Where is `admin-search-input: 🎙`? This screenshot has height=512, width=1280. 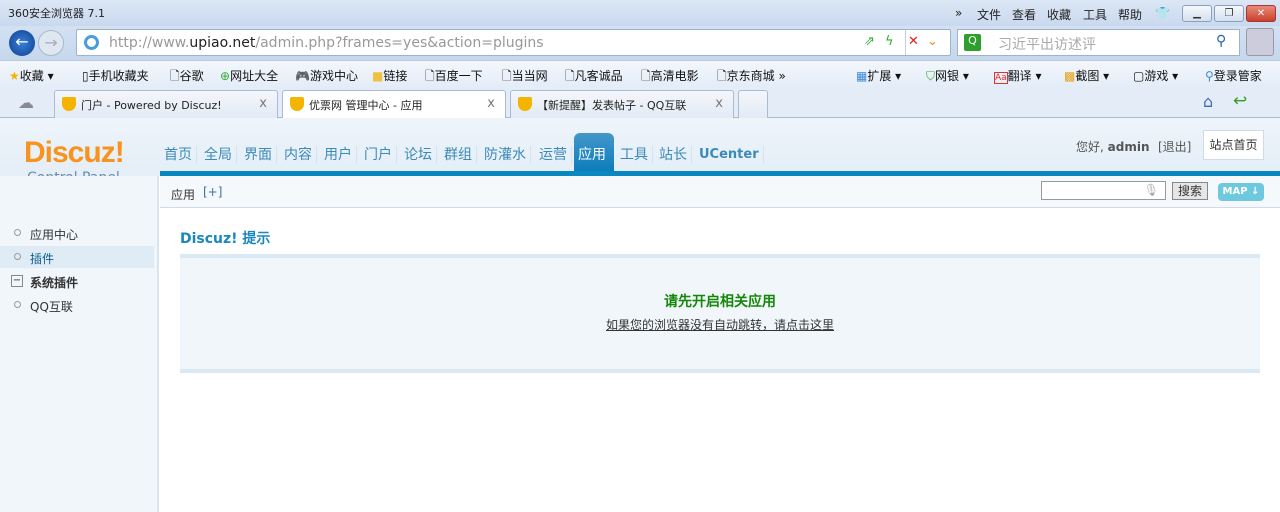
admin-search-input: 🎙 is located at coordinates (1103, 190).